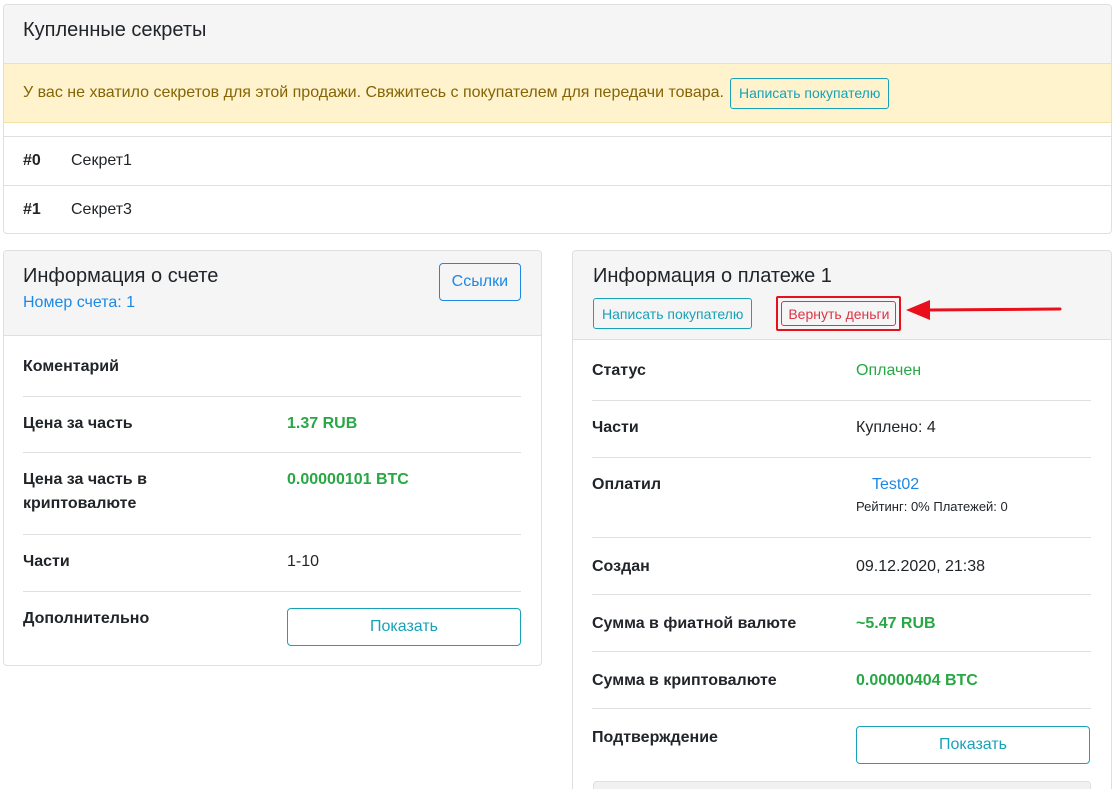 The height and width of the screenshot is (789, 1116). I want to click on crypto-price-label: Цена за часть в криптовалюте, so click(85, 491).